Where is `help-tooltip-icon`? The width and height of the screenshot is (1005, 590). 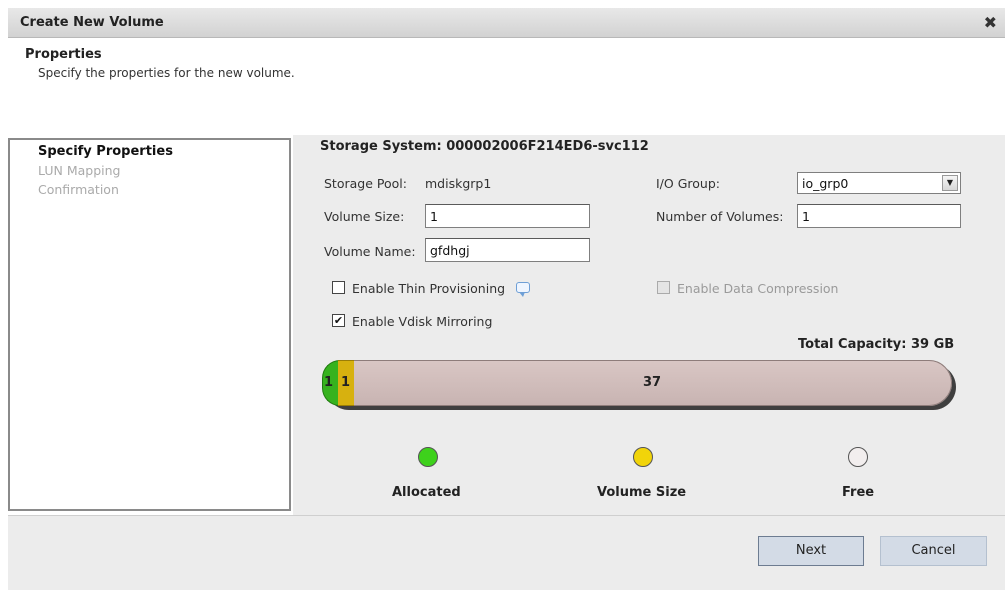
help-tooltip-icon is located at coordinates (523, 289).